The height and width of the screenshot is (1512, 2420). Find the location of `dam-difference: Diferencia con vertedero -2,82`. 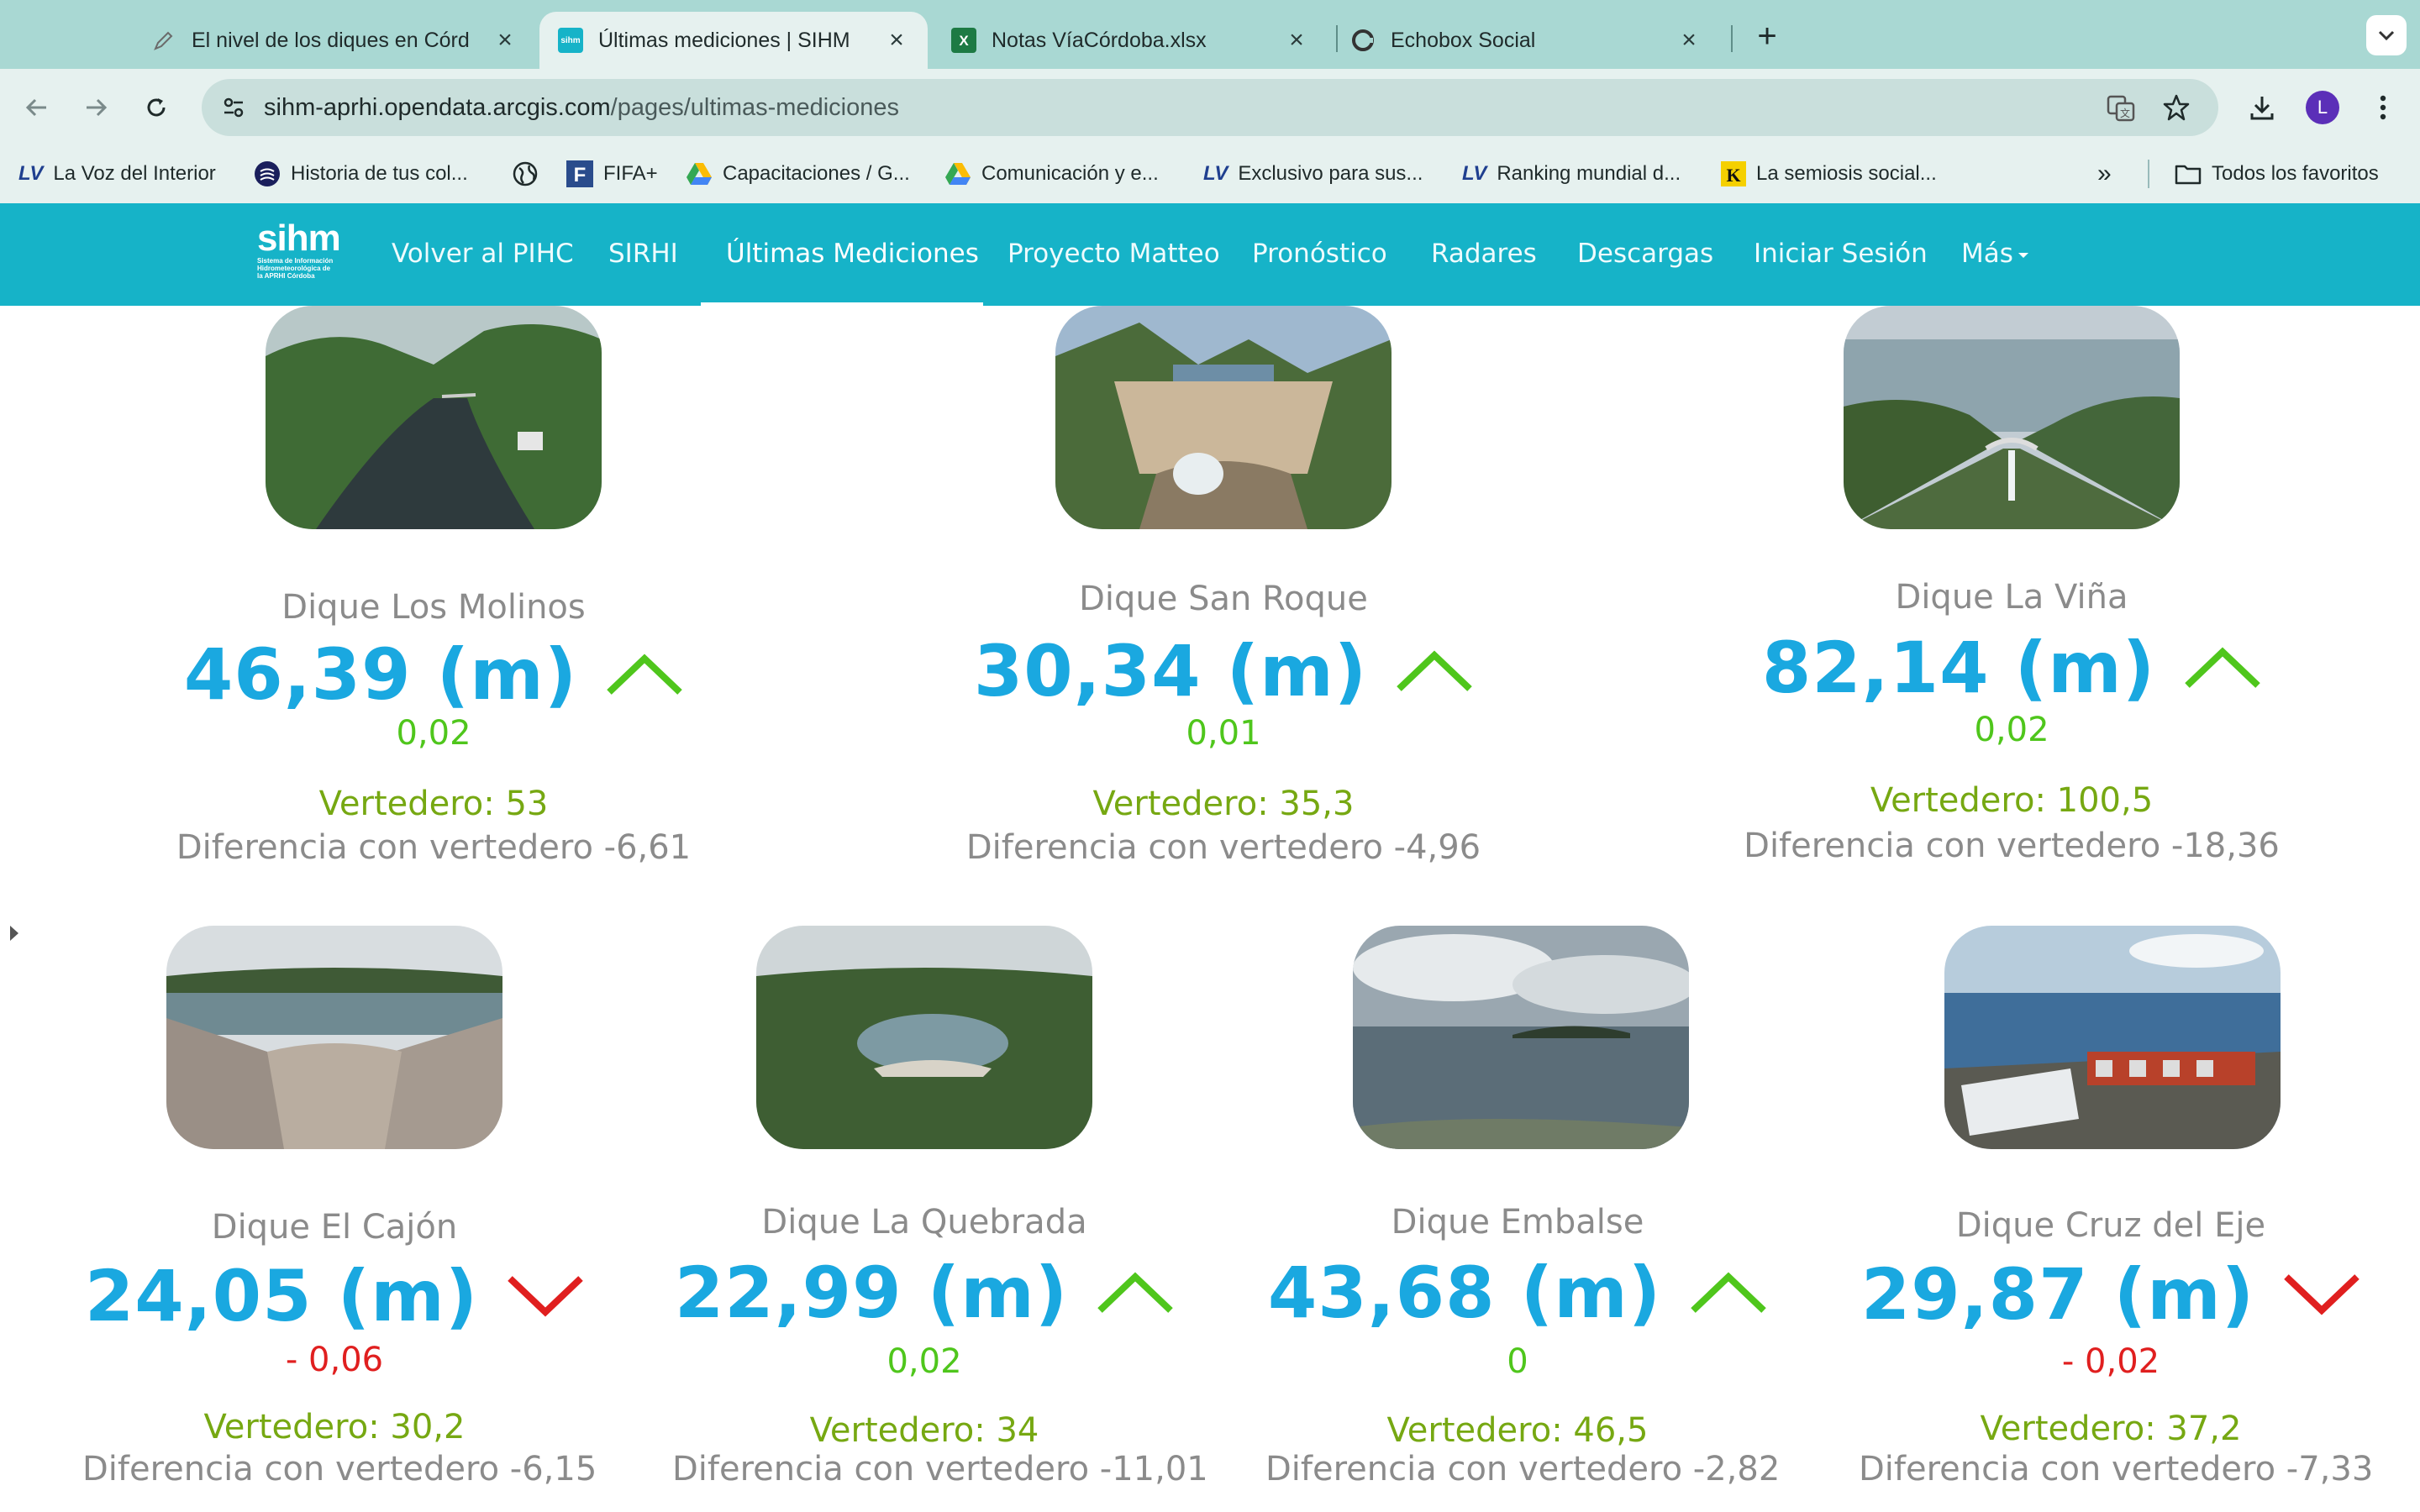

dam-difference: Diferencia con vertedero -2,82 is located at coordinates (1523, 1469).